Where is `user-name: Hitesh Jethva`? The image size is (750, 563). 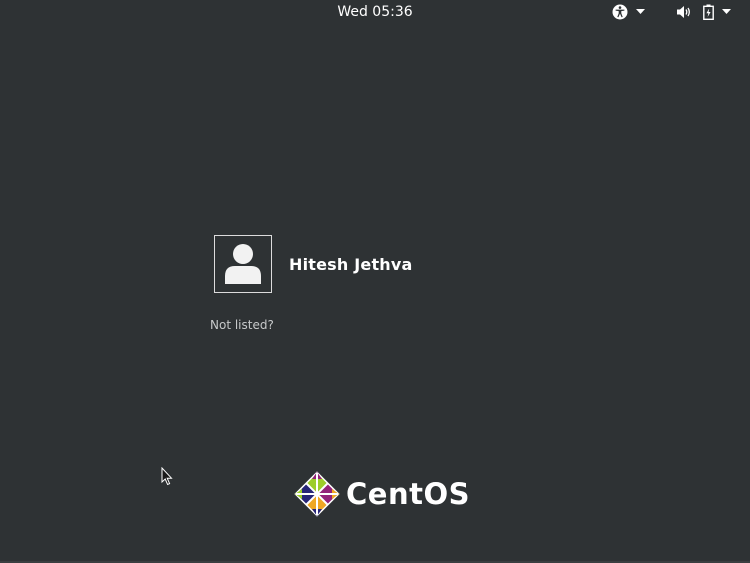 user-name: Hitesh Jethva is located at coordinates (351, 264).